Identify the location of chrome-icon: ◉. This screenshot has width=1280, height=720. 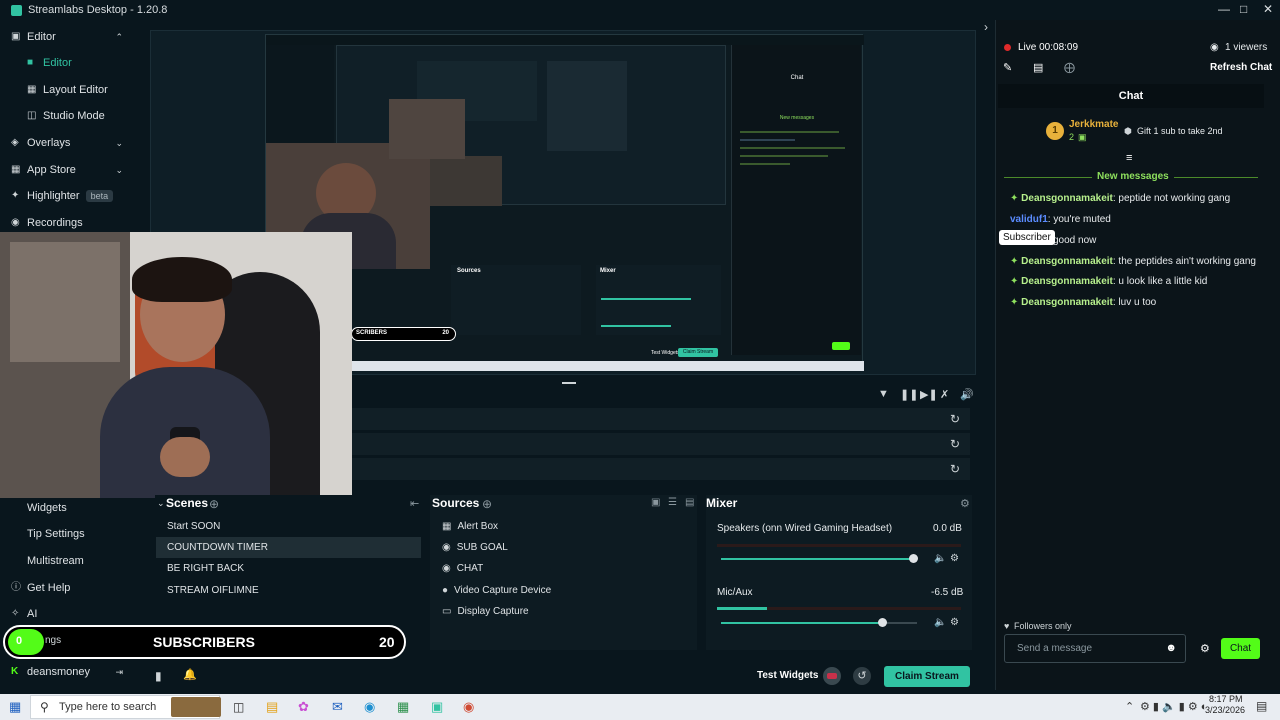
(468, 707).